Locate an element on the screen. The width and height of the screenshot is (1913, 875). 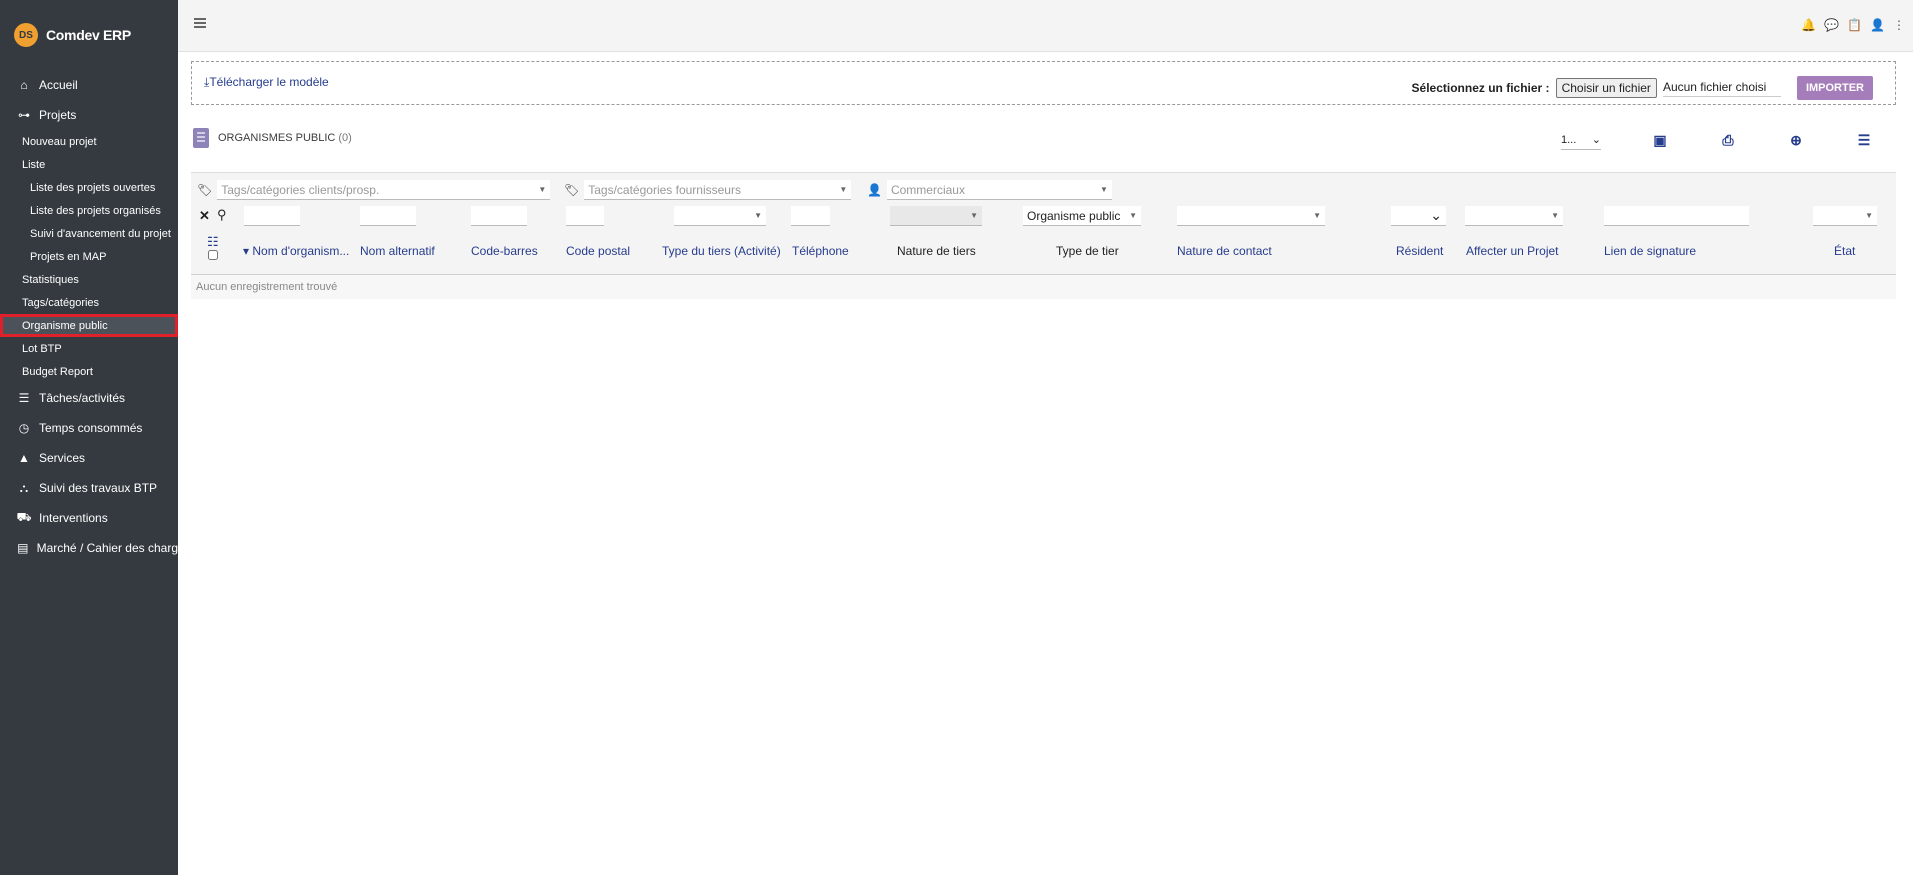
chat-icon: 💬 is located at coordinates (1831, 25).